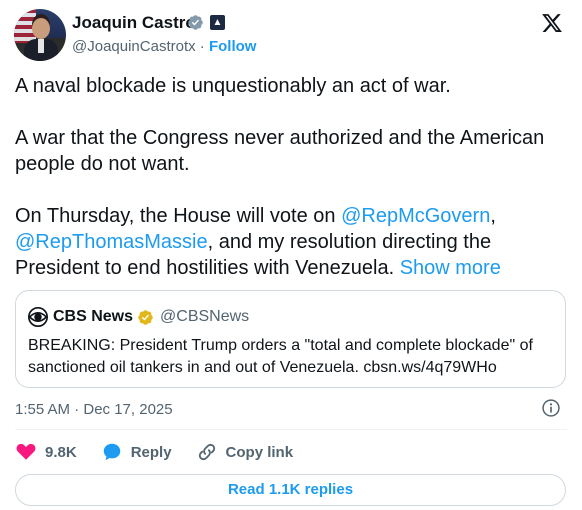  I want to click on info-icon, so click(551, 408).